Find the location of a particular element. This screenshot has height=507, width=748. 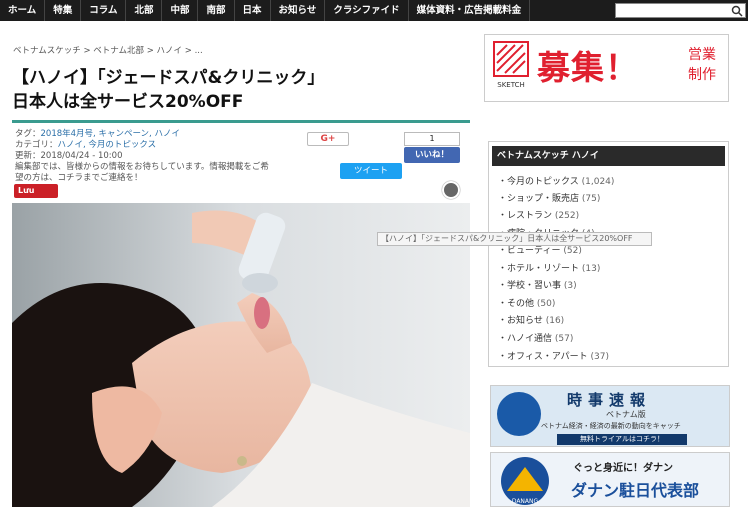

article-title-line1: 【ハノイ】「ジェードスパ&クリニック」 is located at coordinates (168, 78).